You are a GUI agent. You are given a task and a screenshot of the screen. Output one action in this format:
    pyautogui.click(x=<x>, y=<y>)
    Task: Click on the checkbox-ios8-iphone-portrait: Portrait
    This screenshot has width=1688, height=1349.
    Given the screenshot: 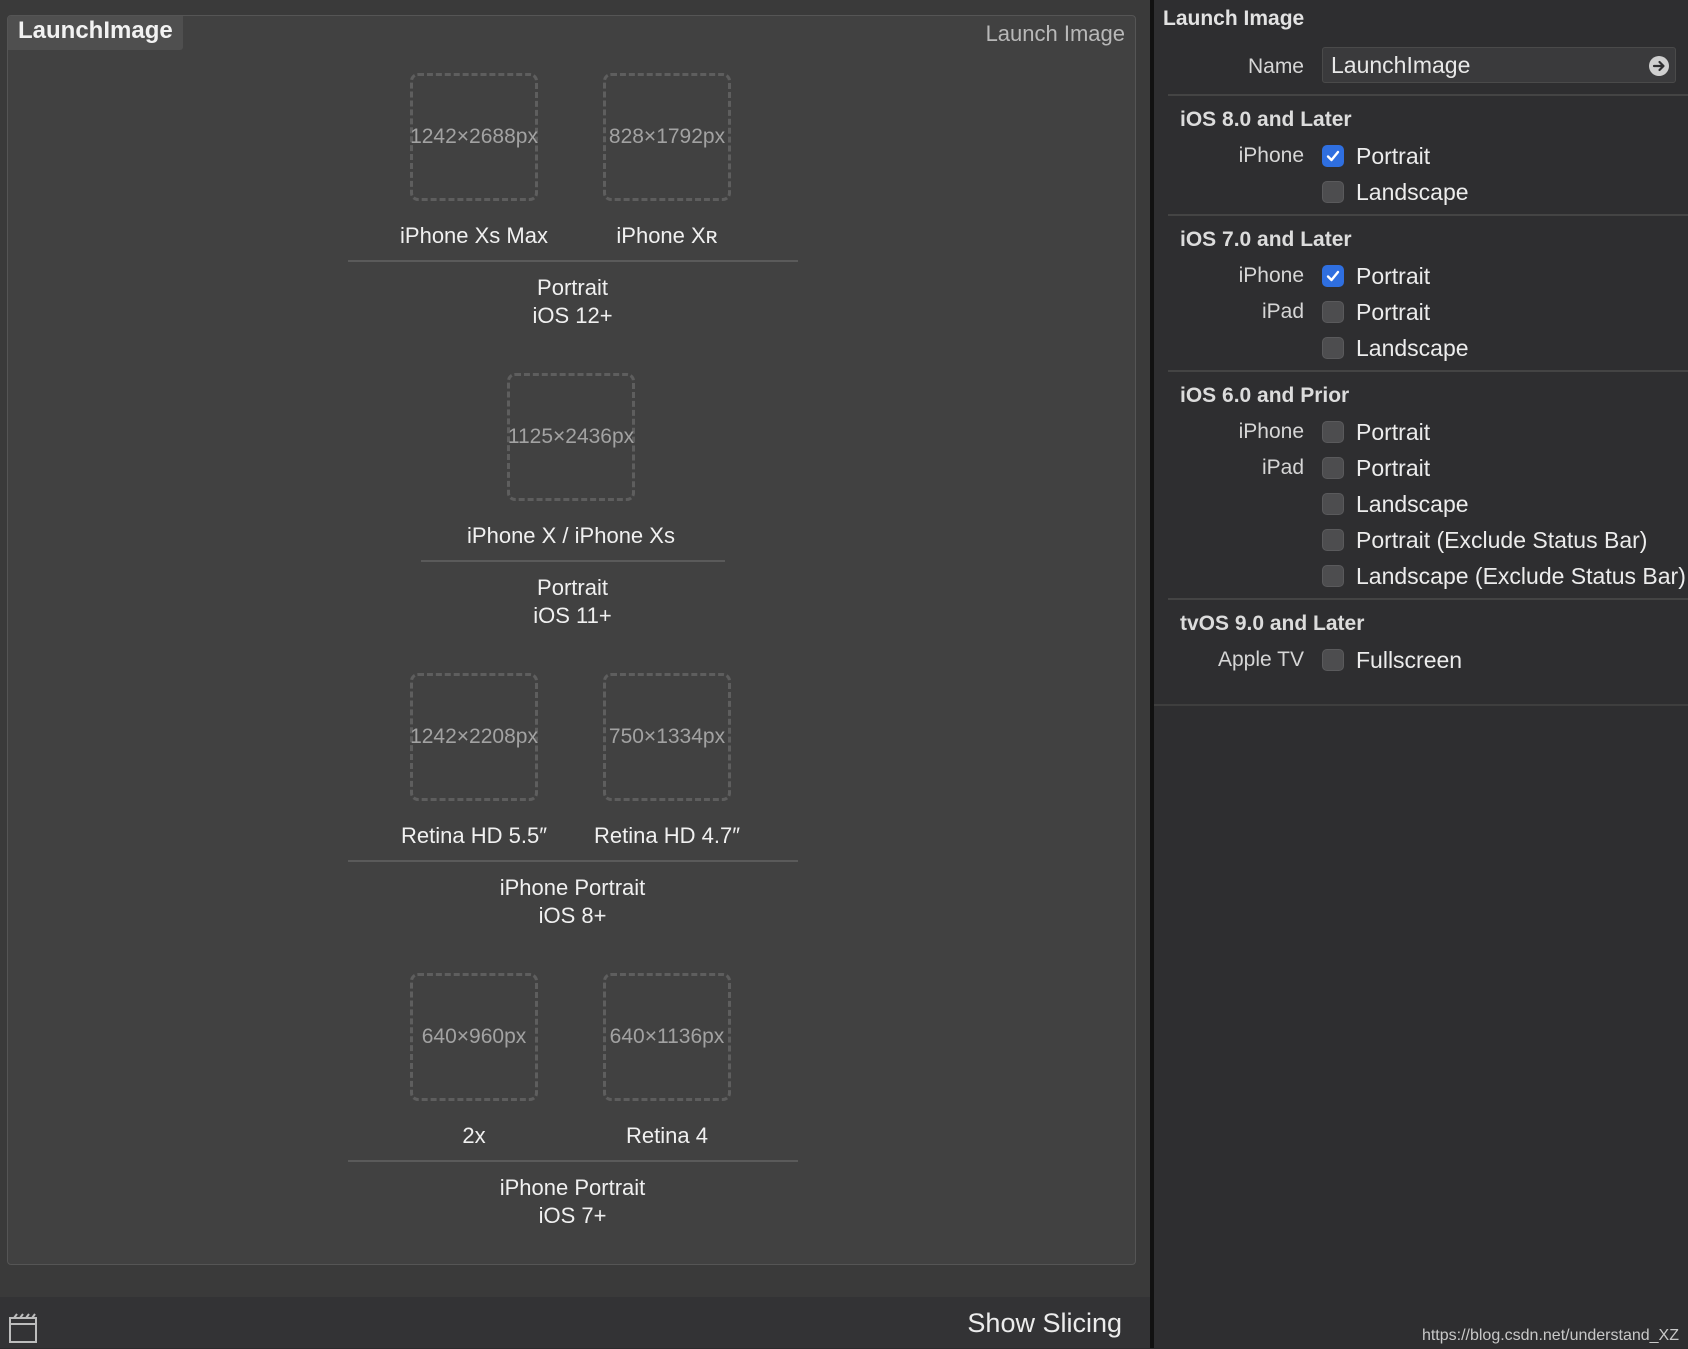 What is the action you would take?
    pyautogui.click(x=1376, y=156)
    